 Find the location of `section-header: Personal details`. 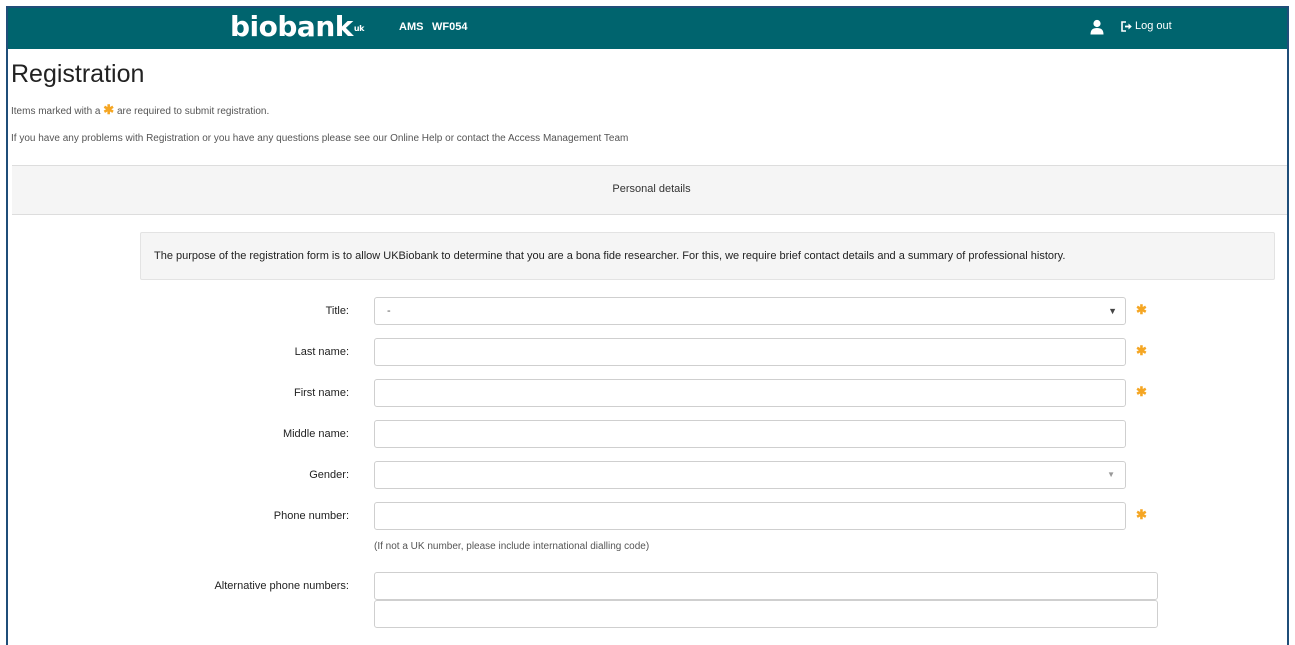

section-header: Personal details is located at coordinates (649, 190).